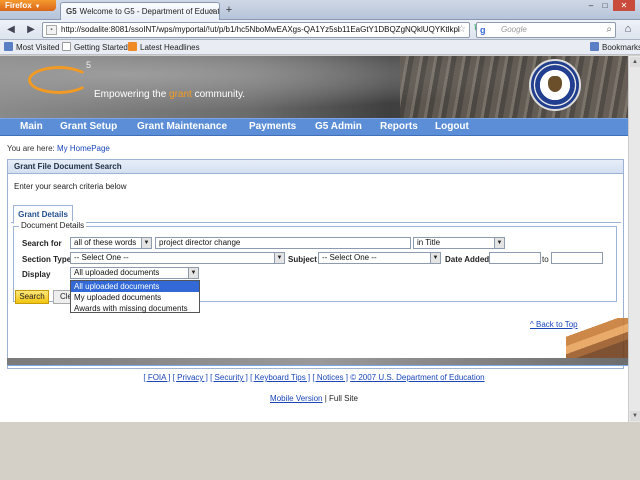 The width and height of the screenshot is (640, 480). Describe the element at coordinates (42, 243) in the screenshot. I see `search-for-label: Search for` at that location.